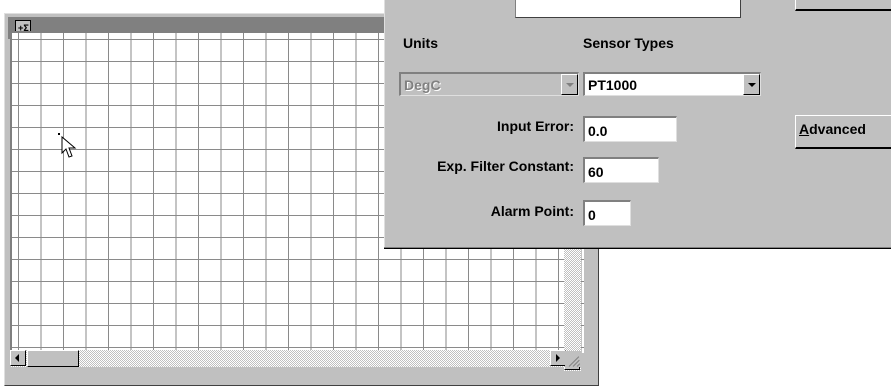 The width and height of the screenshot is (891, 391). What do you see at coordinates (67, 145) in the screenshot?
I see `arrow-cursor-icon` at bounding box center [67, 145].